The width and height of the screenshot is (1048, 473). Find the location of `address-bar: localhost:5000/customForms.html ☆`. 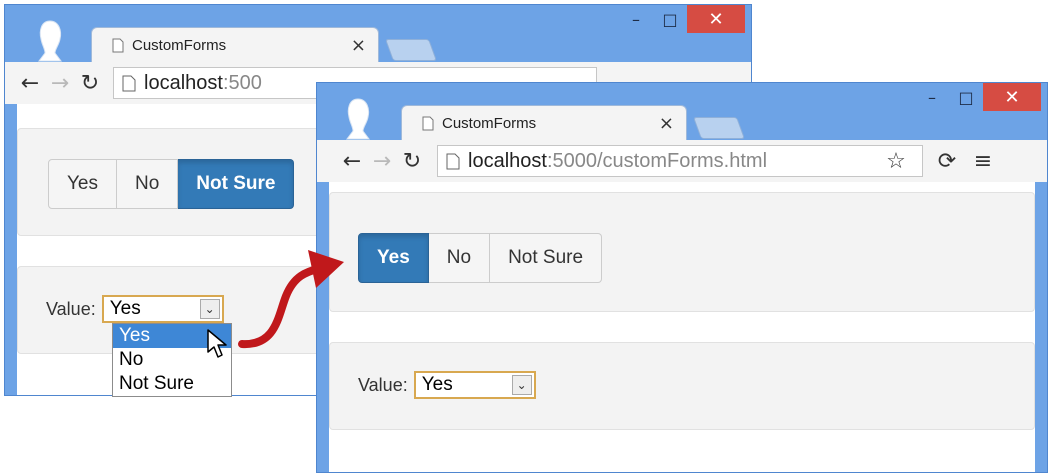

address-bar: localhost:5000/customForms.html ☆ is located at coordinates (680, 161).